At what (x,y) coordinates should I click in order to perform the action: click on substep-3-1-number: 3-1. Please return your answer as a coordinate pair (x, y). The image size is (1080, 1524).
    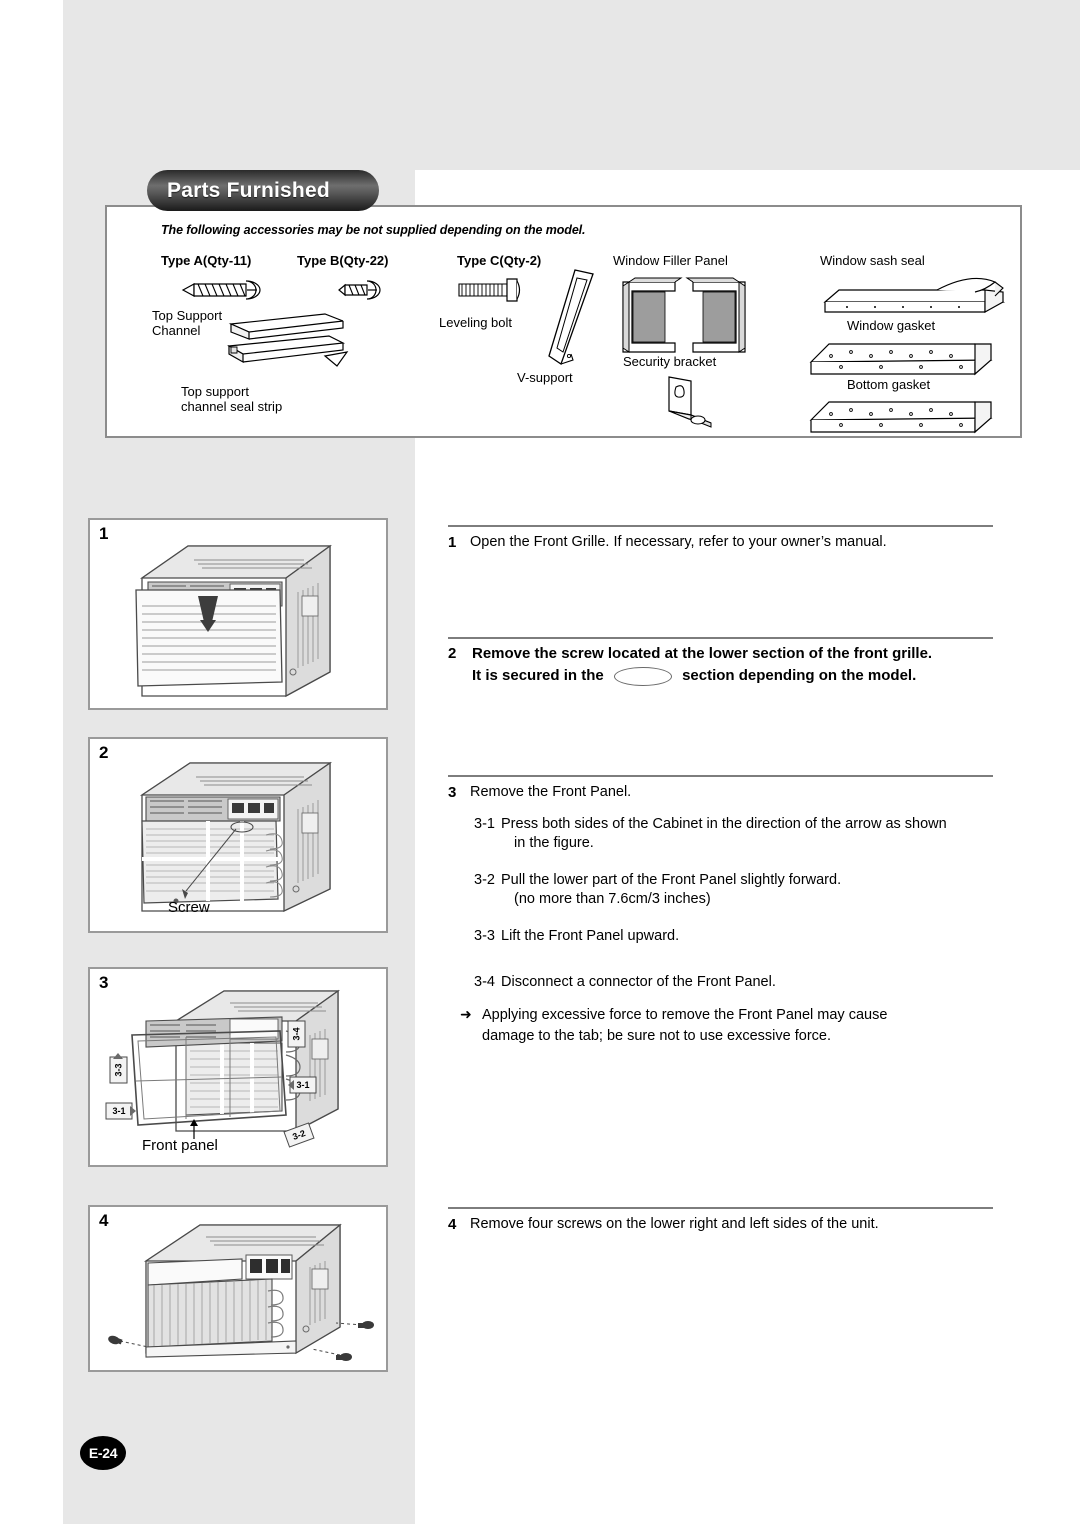
    Looking at the image, I should click on (484, 824).